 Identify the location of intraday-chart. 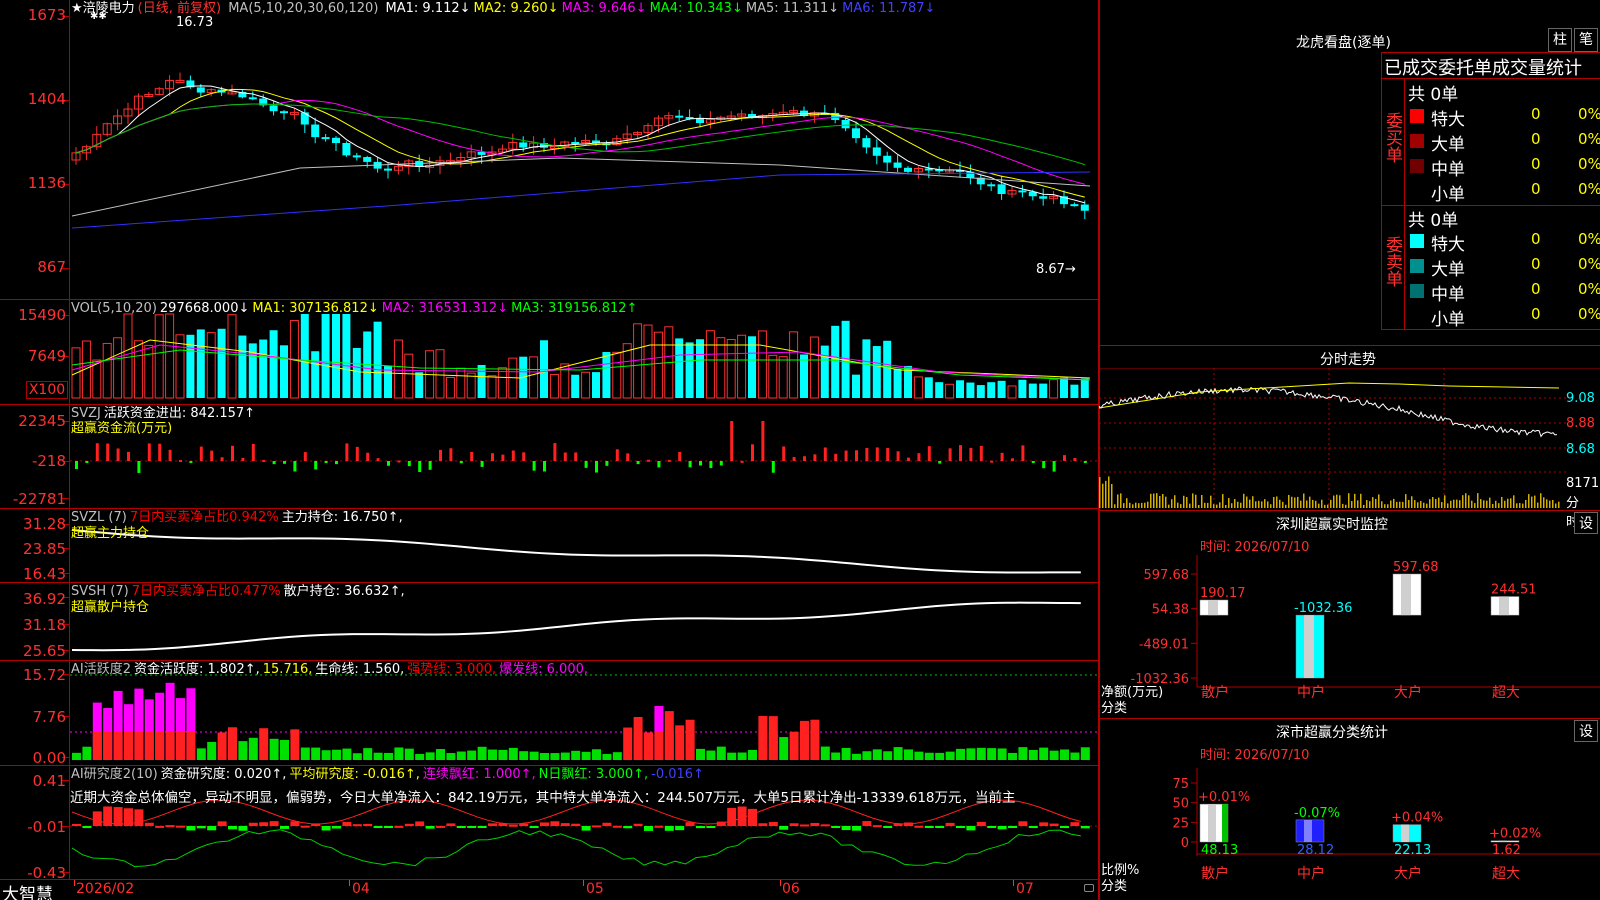
(1349, 439).